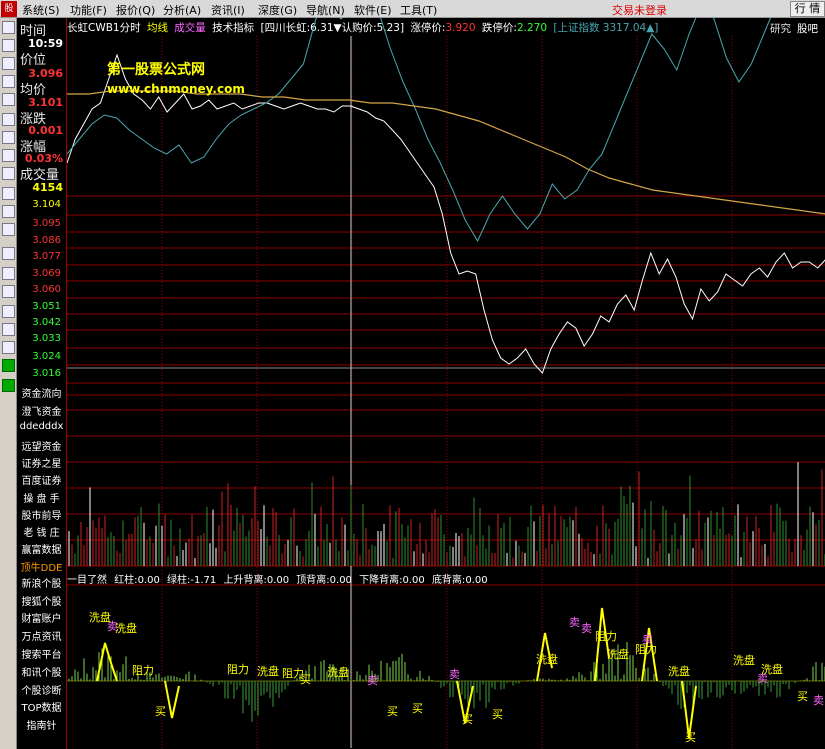 Image resolution: width=825 pixels, height=749 pixels. What do you see at coordinates (46, 256) in the screenshot?
I see `y-tick-label: 3.077` at bounding box center [46, 256].